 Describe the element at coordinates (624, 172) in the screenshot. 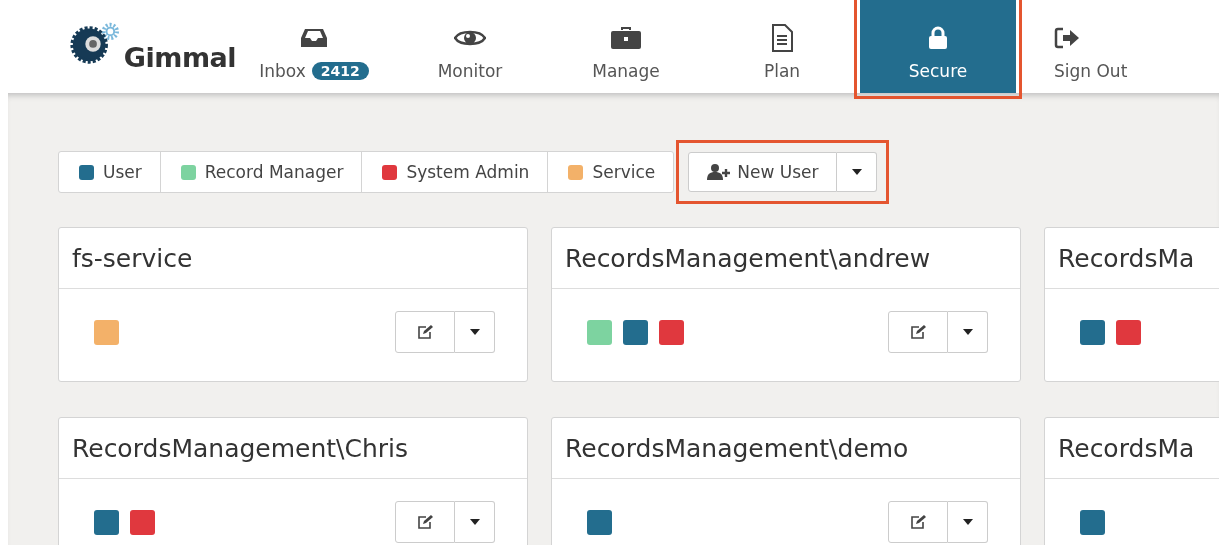

I see `role-label: Service` at that location.